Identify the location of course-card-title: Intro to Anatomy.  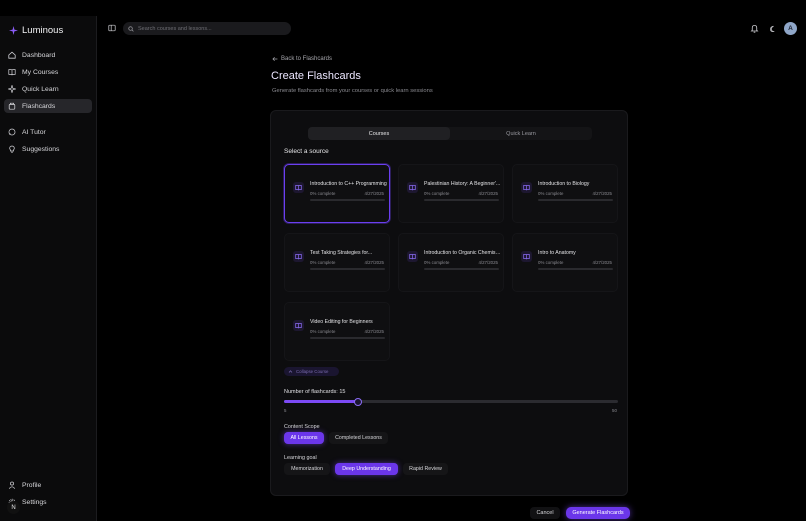
(557, 253).